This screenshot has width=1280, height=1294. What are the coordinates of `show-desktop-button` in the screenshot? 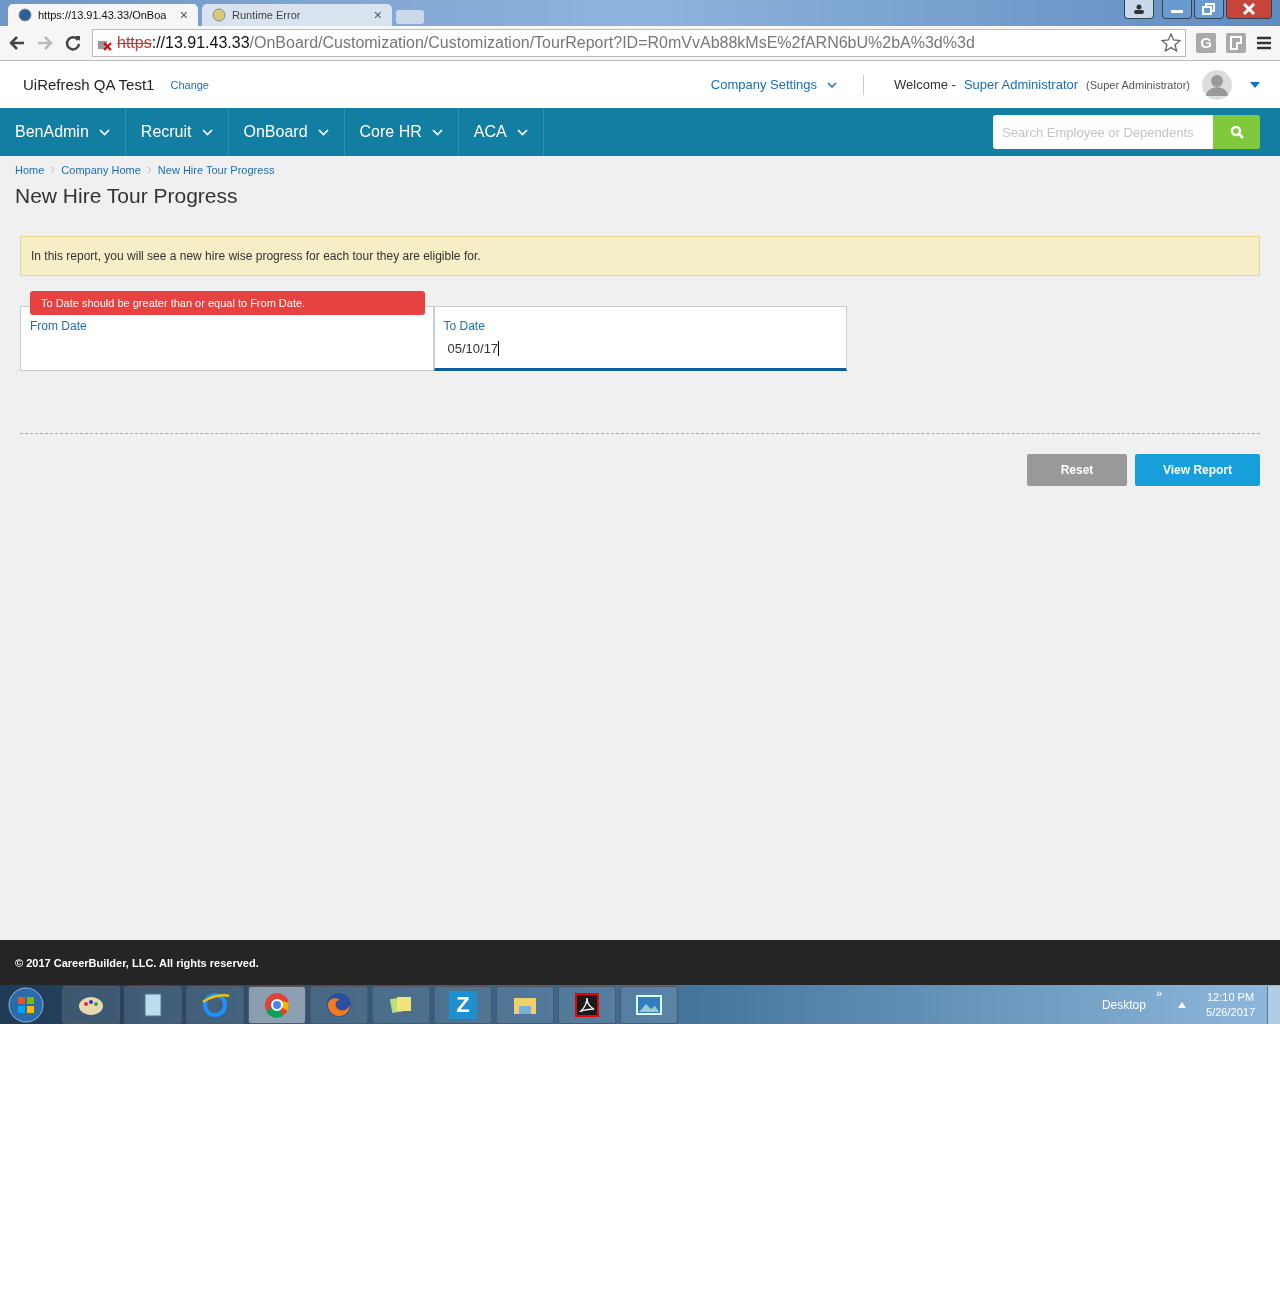 It's located at (1273, 1004).